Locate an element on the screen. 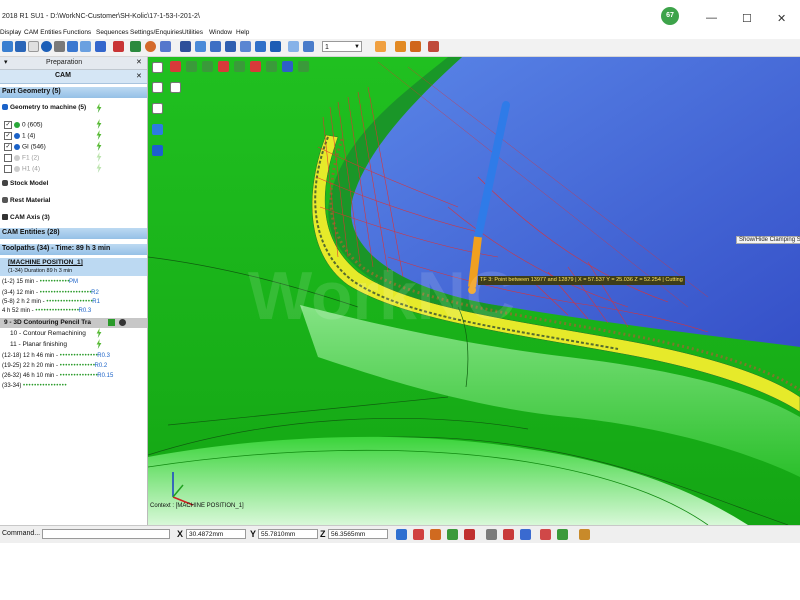 Image resolution: width=800 pixels, height=600 pixels. grid-icon is located at coordinates (33, 46).